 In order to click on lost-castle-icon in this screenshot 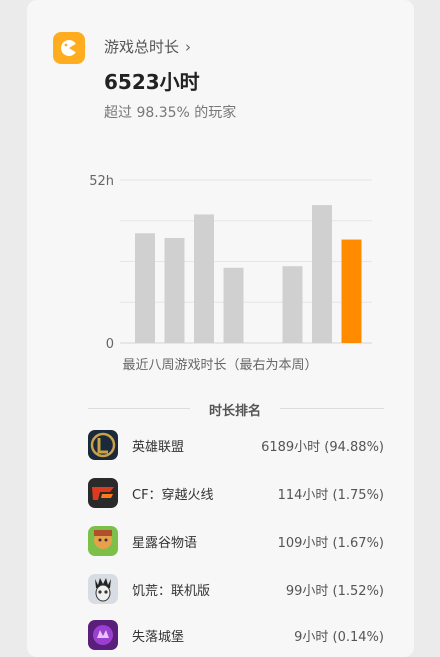, I will do `click(103, 635)`.